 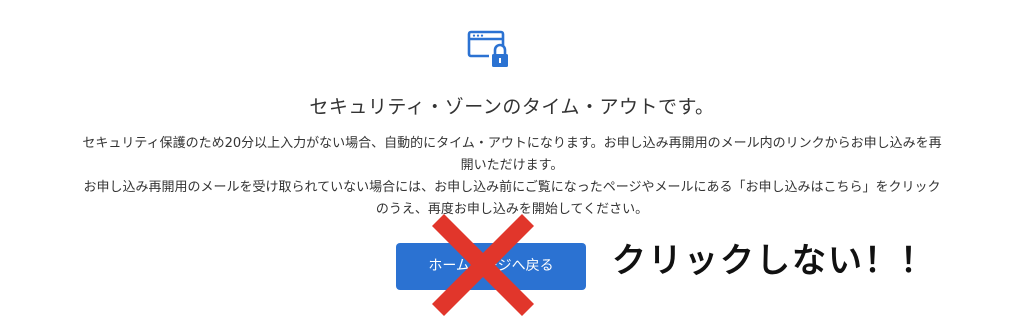 What do you see at coordinates (512, 165) in the screenshot?
I see `message-line: 開いただけます。` at bounding box center [512, 165].